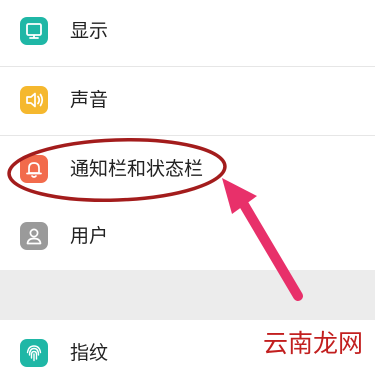 This screenshot has height=388, width=375. I want to click on settings-item-label: 用户, so click(89, 236).